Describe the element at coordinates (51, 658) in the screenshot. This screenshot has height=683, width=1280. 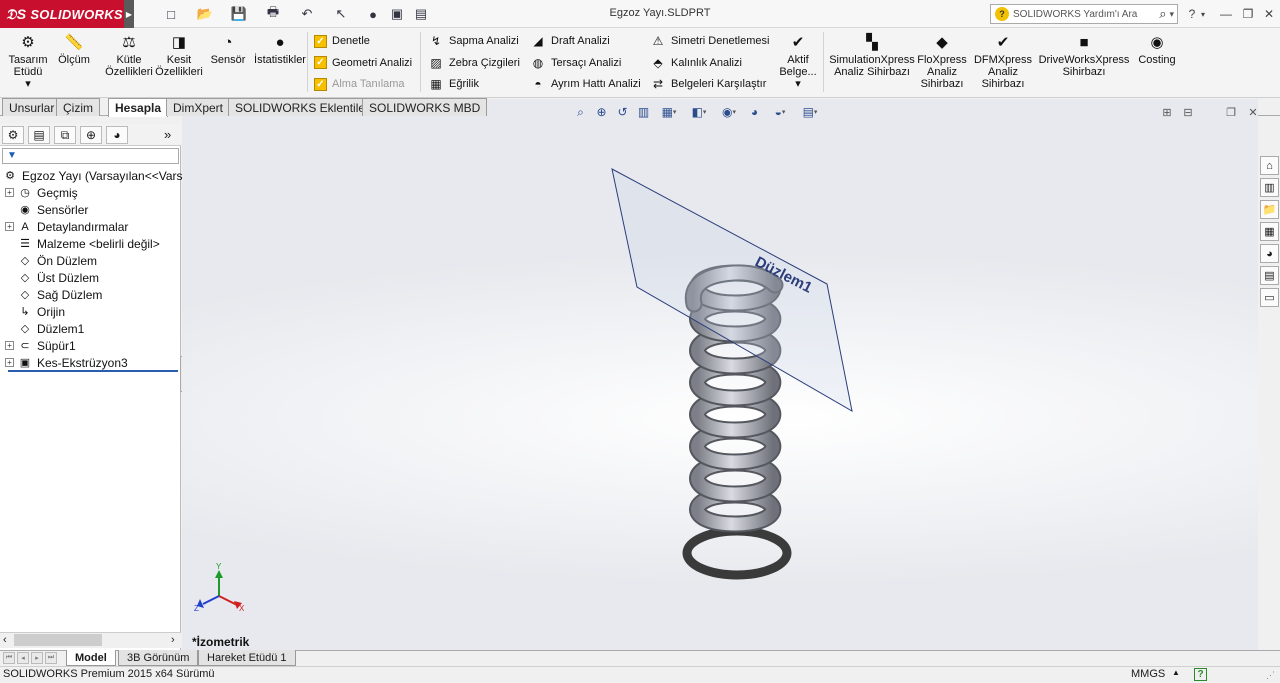
I see `tab-scroll-button: ⏭` at that location.